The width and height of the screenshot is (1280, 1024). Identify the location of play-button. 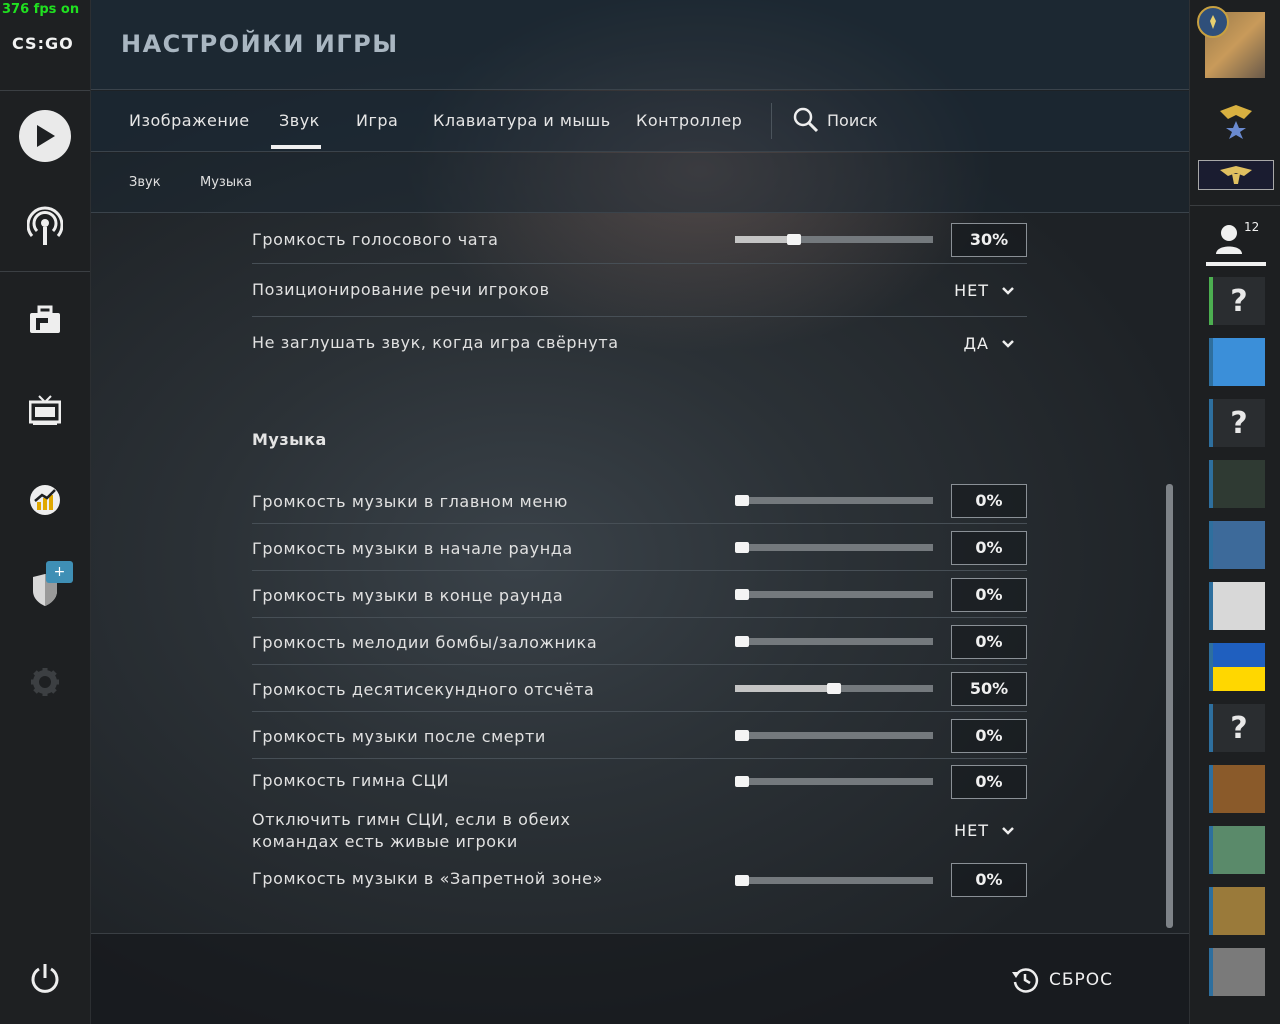
(45, 136).